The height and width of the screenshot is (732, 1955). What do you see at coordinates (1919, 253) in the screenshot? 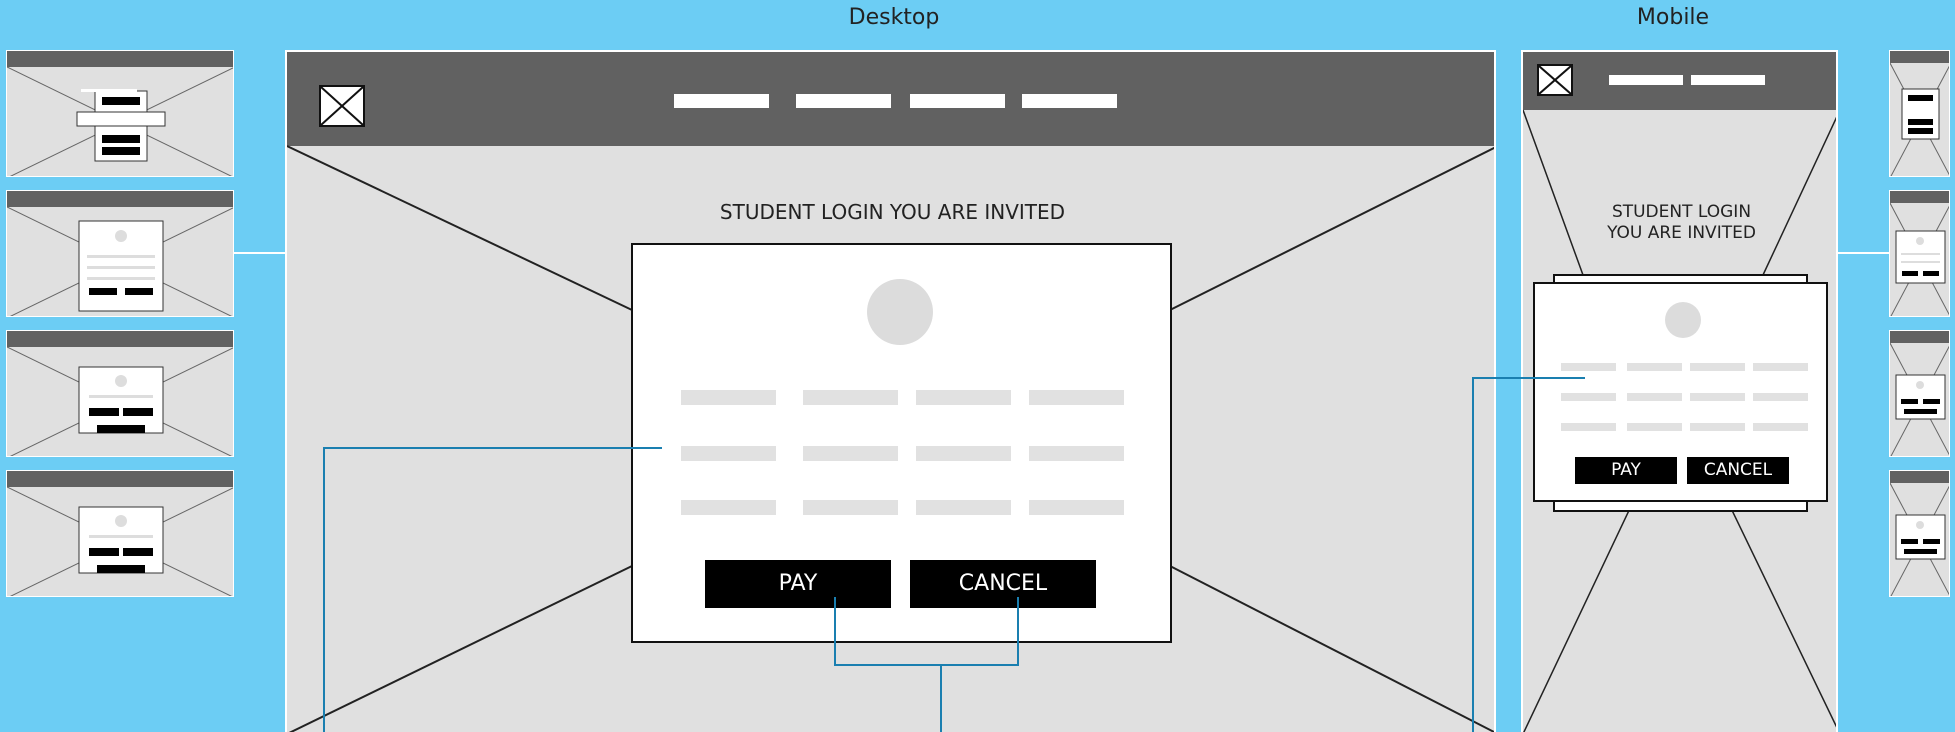
I see `mobile-thumbnail-login` at bounding box center [1919, 253].